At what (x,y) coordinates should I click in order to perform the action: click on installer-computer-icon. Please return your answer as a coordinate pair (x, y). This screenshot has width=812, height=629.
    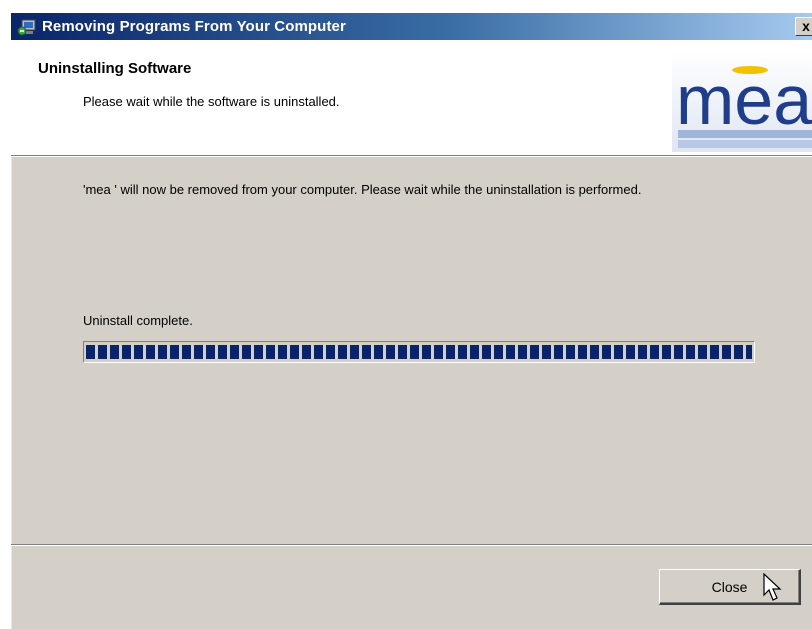
    Looking at the image, I should click on (27, 27).